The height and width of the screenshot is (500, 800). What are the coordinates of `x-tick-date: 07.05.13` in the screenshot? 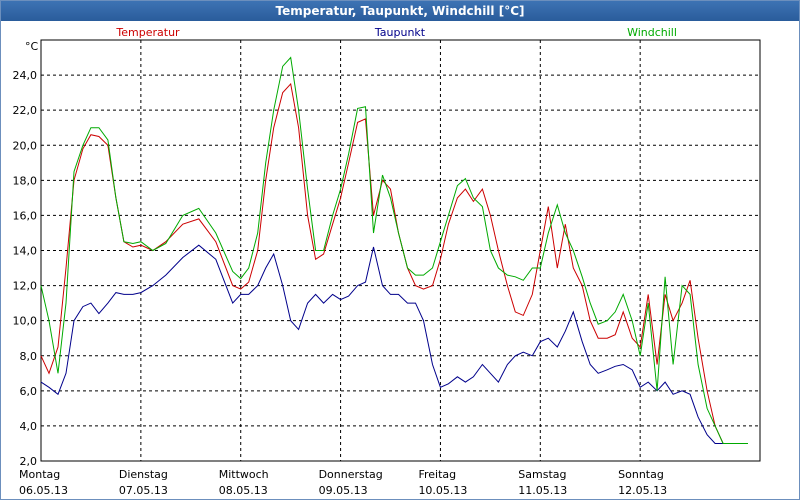 It's located at (143, 490).